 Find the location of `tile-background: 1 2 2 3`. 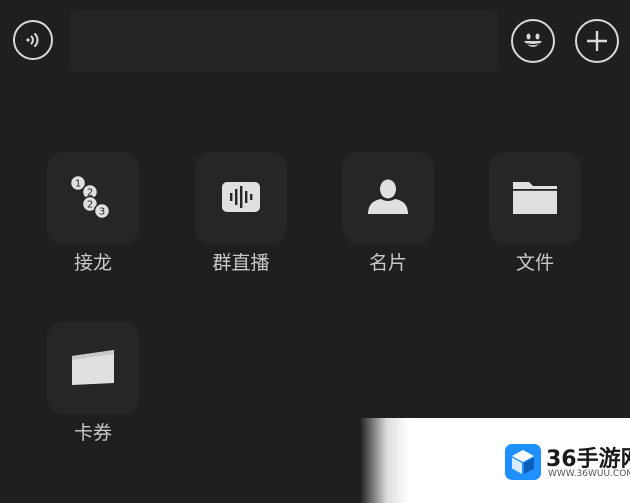

tile-background: 1 2 2 3 is located at coordinates (93, 198).